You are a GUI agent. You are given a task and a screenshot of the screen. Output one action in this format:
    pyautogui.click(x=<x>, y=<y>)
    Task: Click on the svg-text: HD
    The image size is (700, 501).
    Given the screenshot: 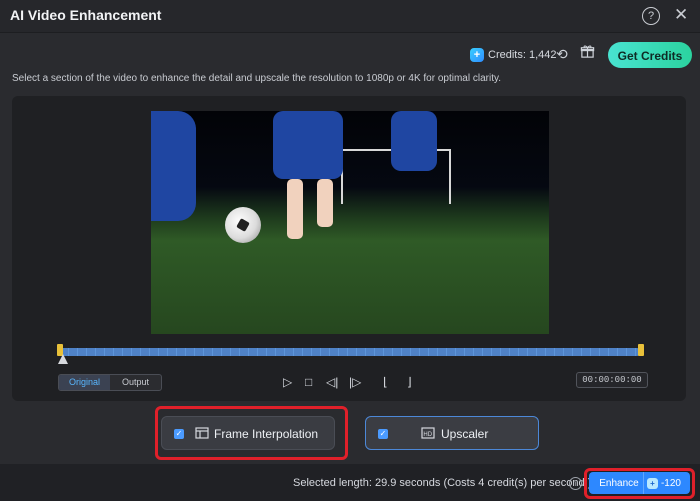 What is the action you would take?
    pyautogui.click(x=427, y=435)
    